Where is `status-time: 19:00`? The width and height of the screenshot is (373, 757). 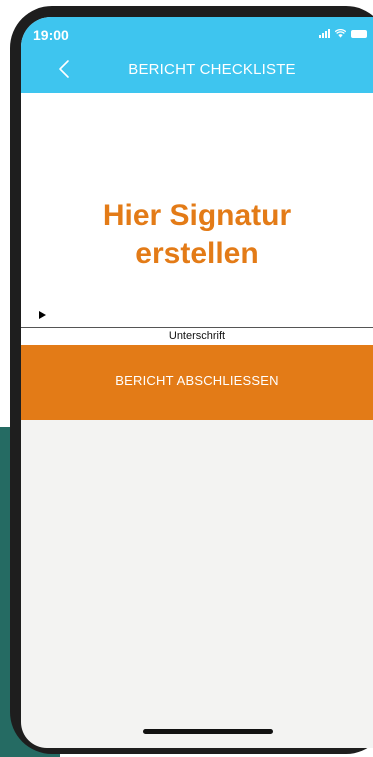 status-time: 19:00 is located at coordinates (51, 35).